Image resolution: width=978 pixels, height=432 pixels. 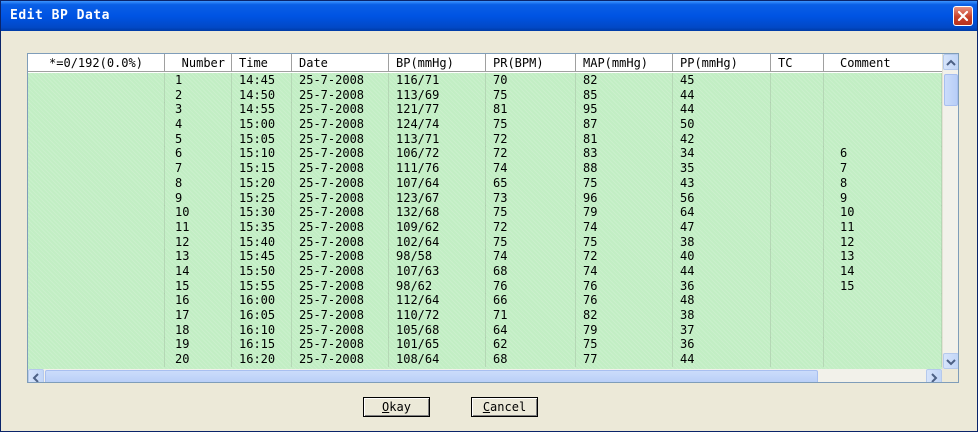 What do you see at coordinates (198, 110) in the screenshot?
I see `cell-number: 3` at bounding box center [198, 110].